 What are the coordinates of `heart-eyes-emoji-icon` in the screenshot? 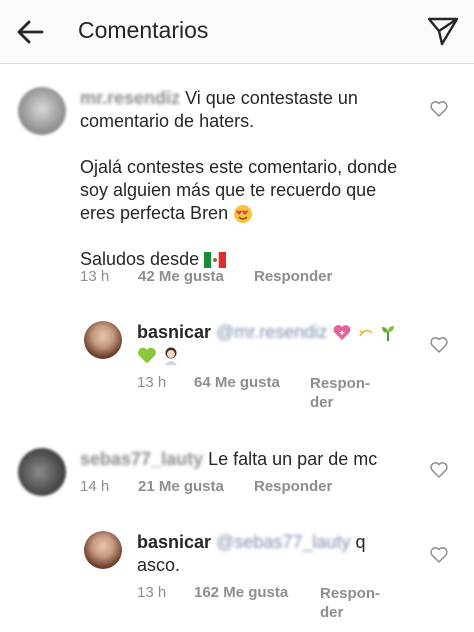 It's located at (243, 214).